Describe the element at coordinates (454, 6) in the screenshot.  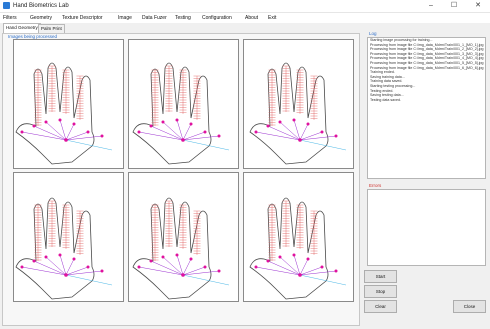
I see `maximize-button: ☐` at that location.